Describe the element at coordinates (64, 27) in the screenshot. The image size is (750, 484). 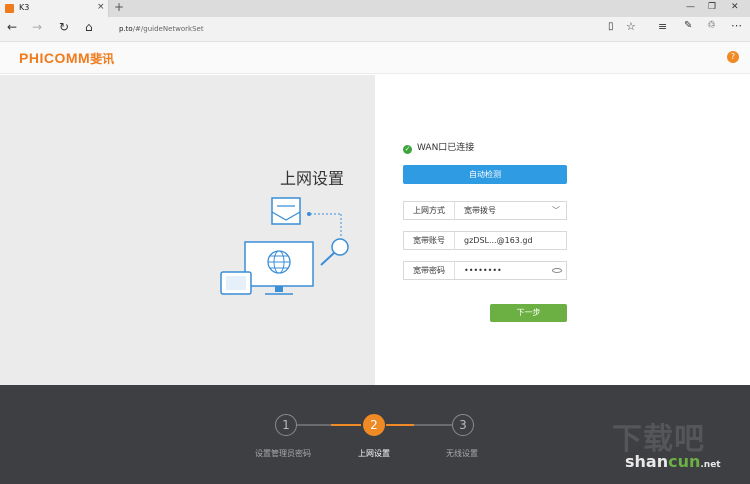
I see `refresh-icon: ↻` at that location.